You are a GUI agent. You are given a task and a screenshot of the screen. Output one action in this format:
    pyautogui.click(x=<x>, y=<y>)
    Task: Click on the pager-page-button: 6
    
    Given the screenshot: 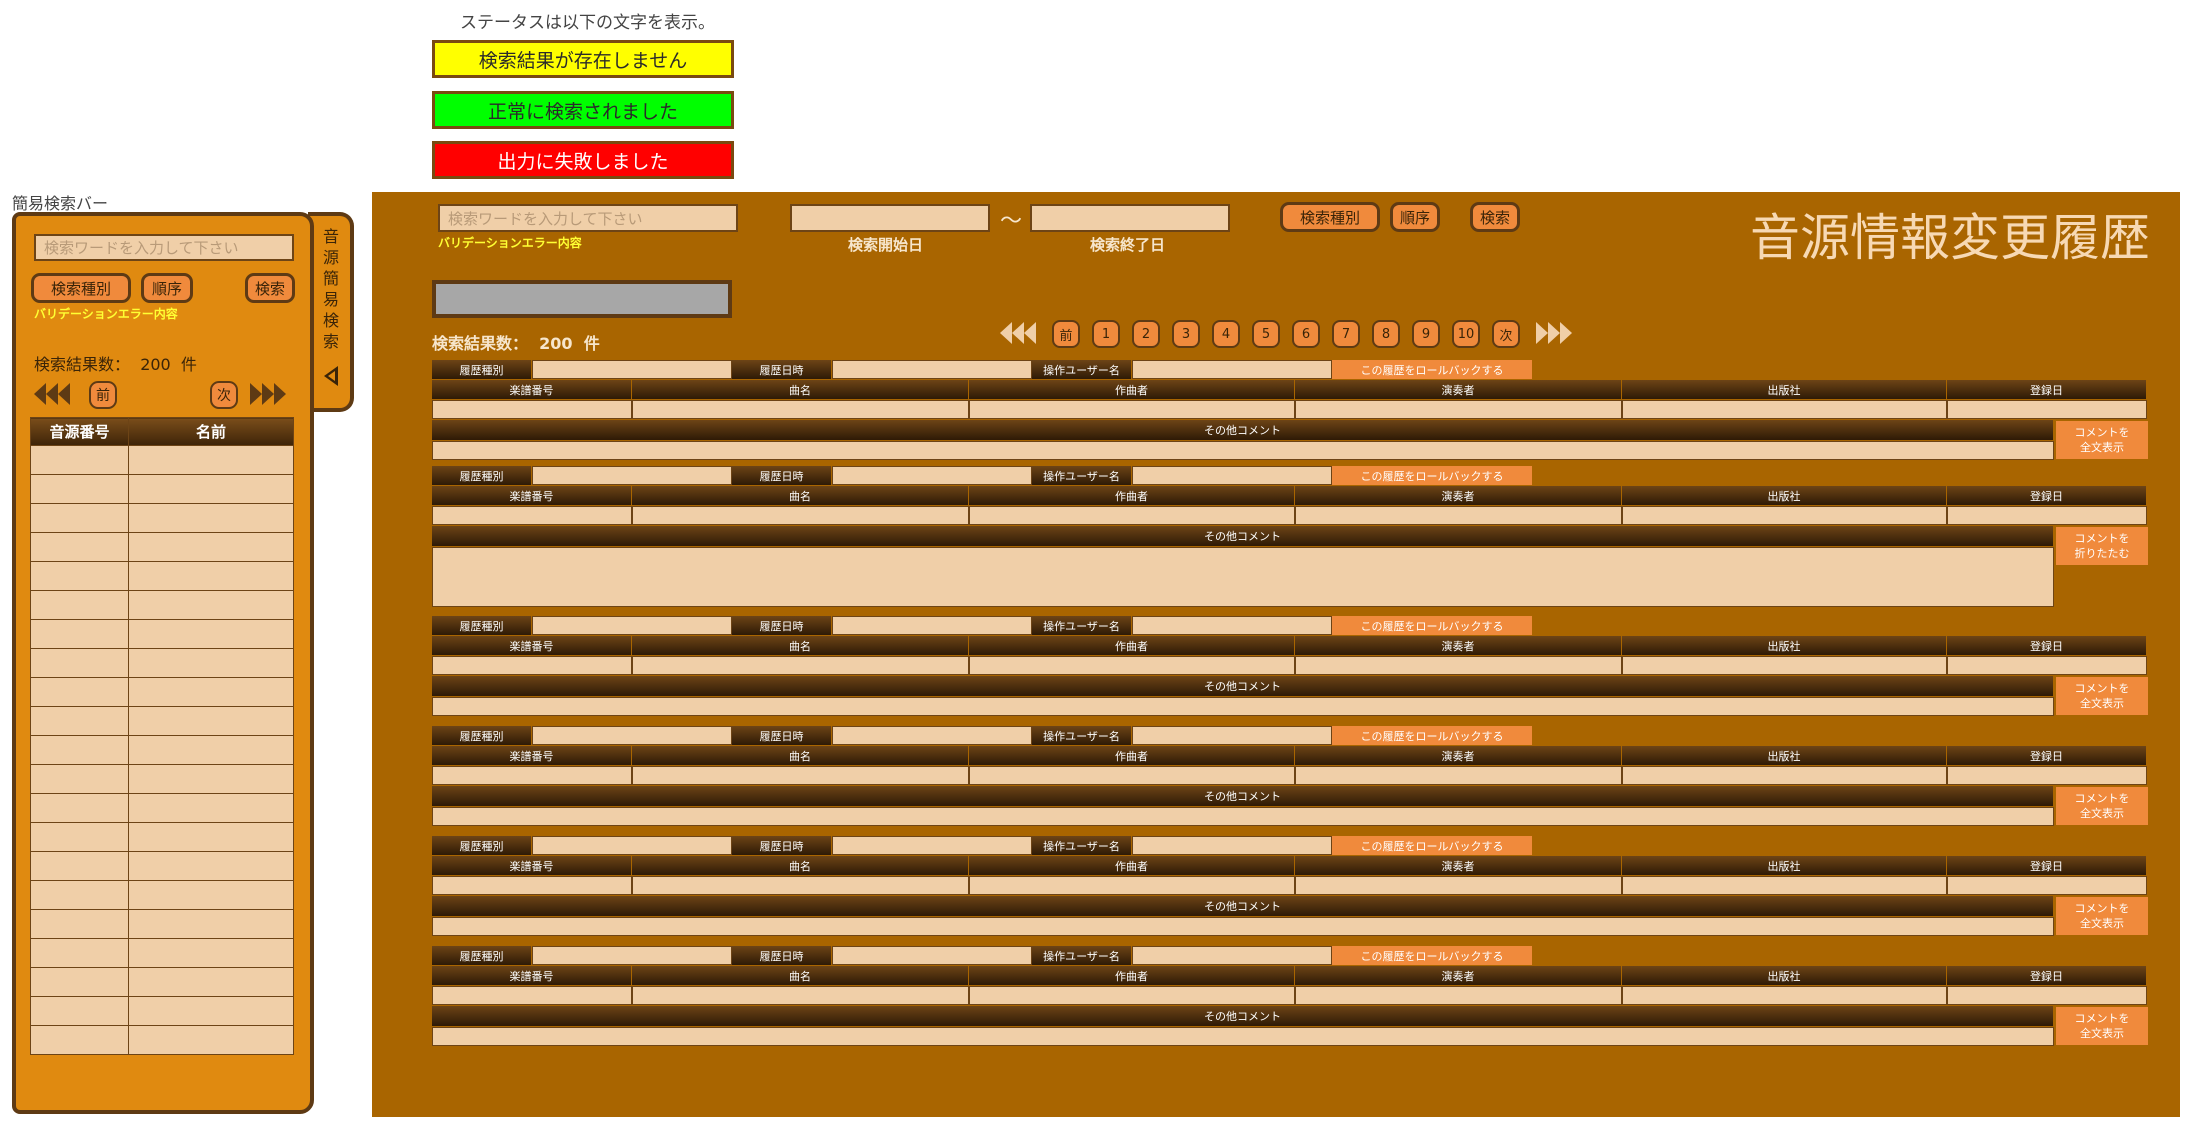 What is the action you would take?
    pyautogui.click(x=1306, y=334)
    